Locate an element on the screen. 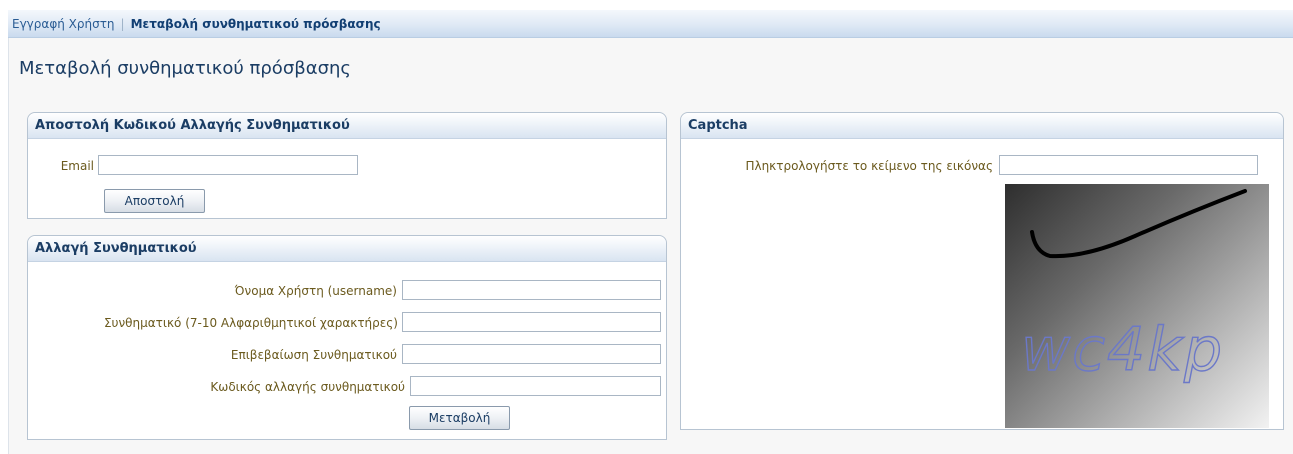 Image resolution: width=1293 pixels, height=454 pixels. page-title: Μεταβολή συνθηματικού πρόσβασης is located at coordinates (185, 68).